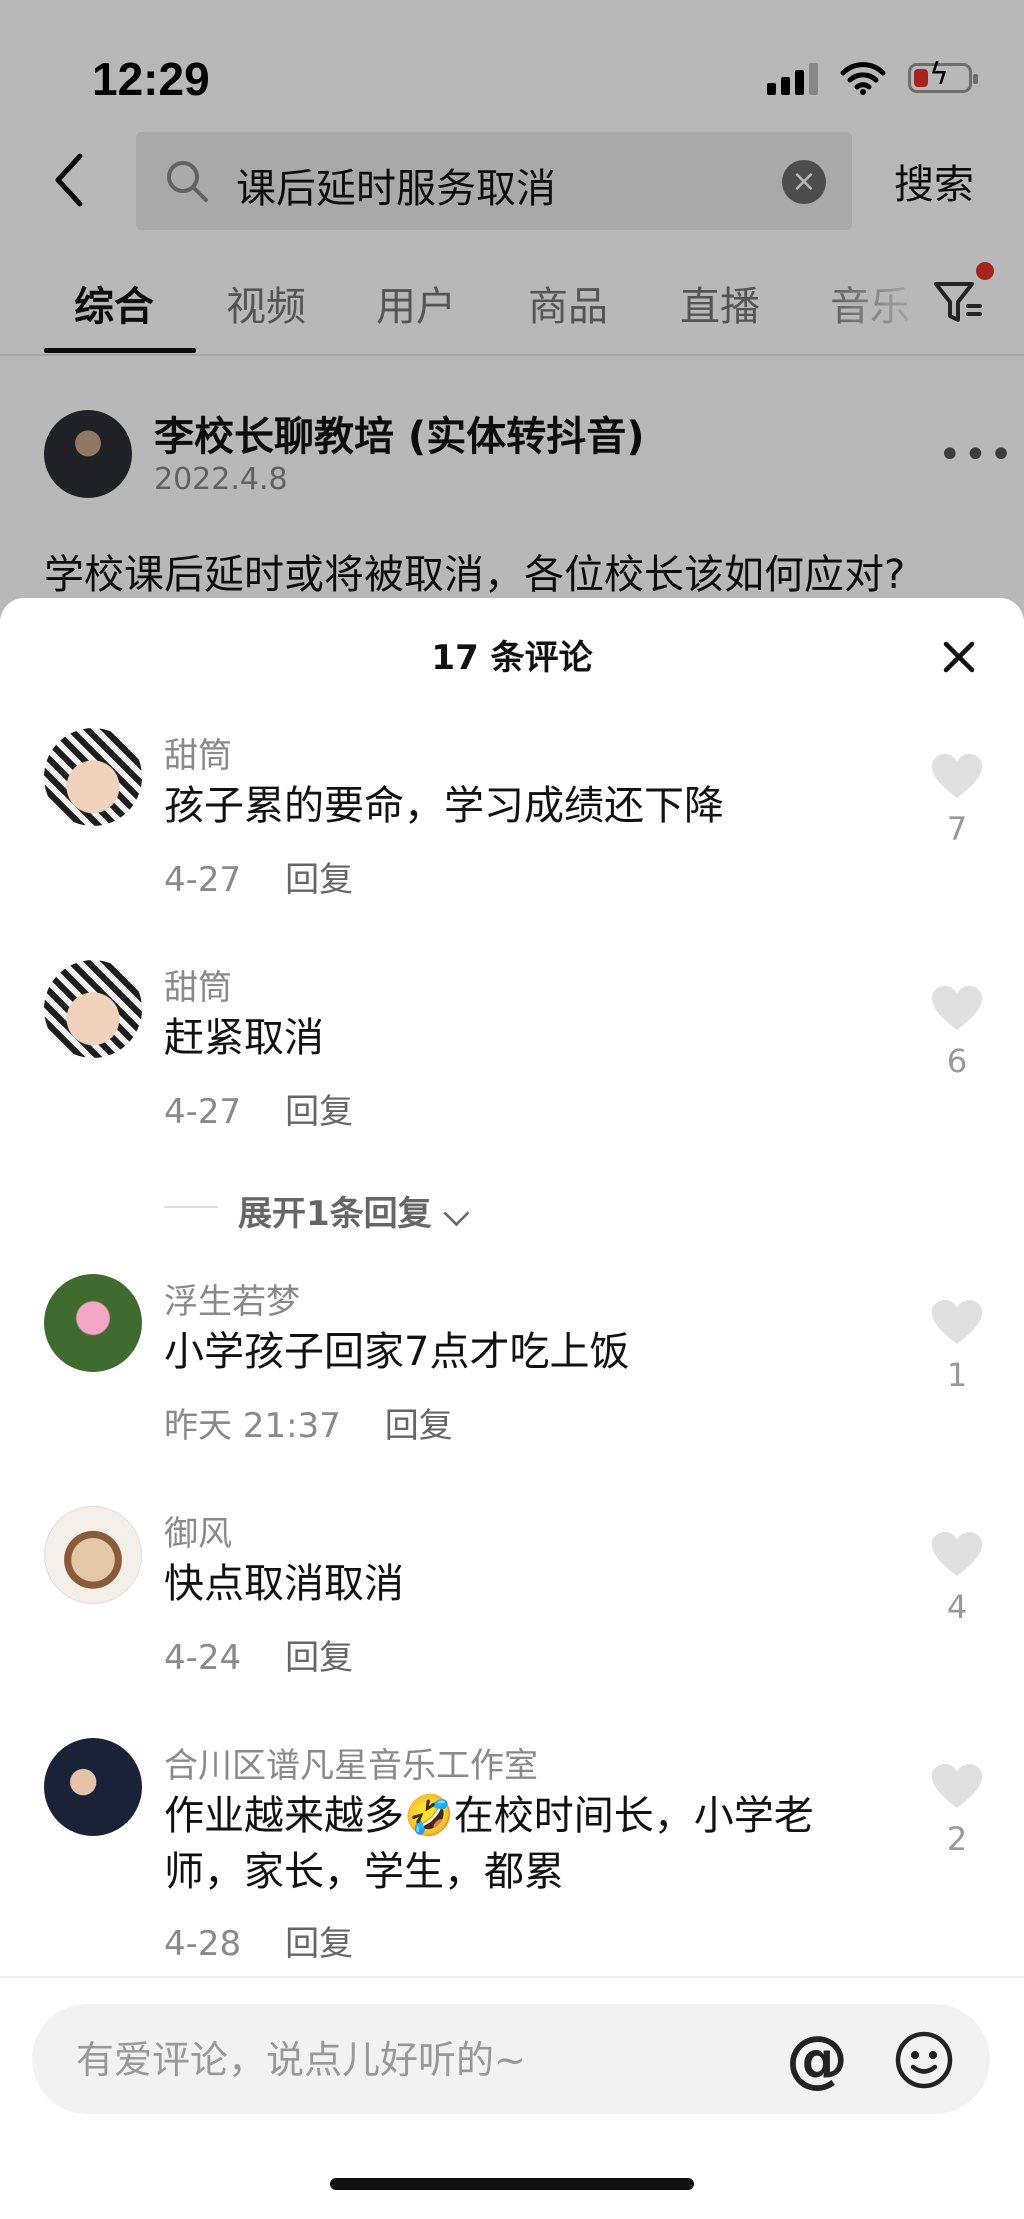 Image resolution: width=1024 pixels, height=2219 pixels. I want to click on comment-time: 4-28, so click(203, 1944).